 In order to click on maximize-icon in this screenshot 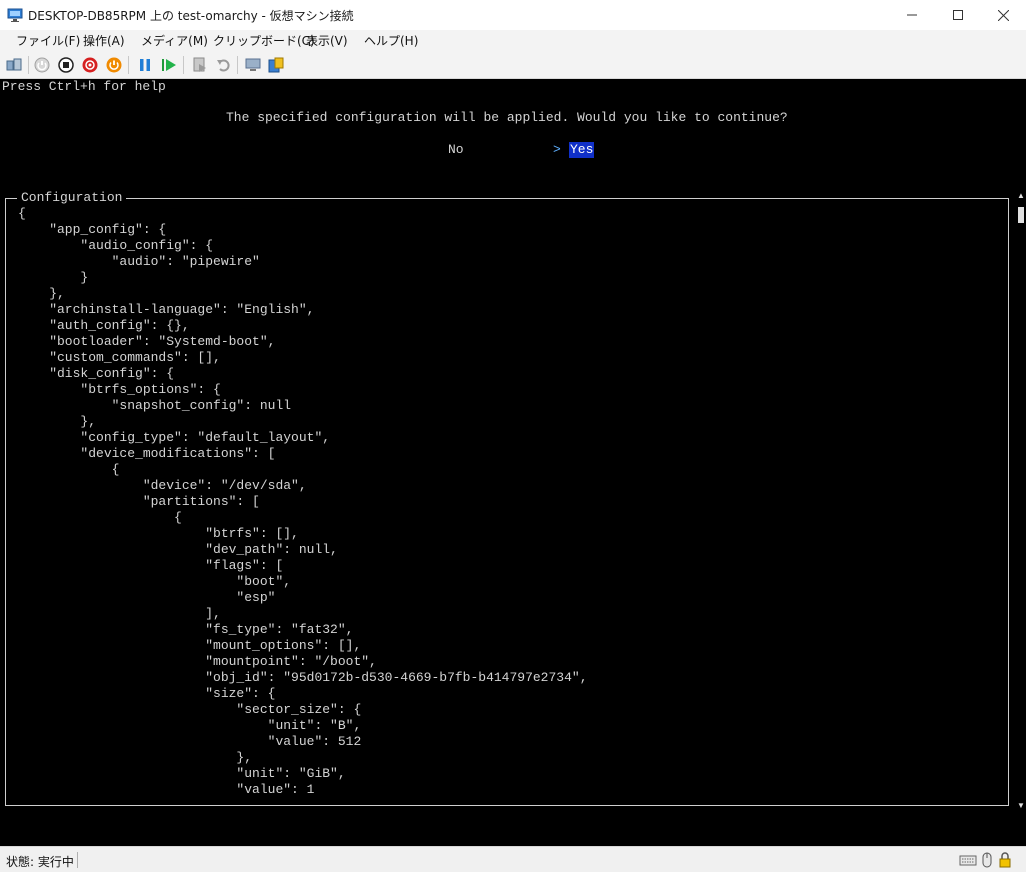, I will do `click(958, 15)`.